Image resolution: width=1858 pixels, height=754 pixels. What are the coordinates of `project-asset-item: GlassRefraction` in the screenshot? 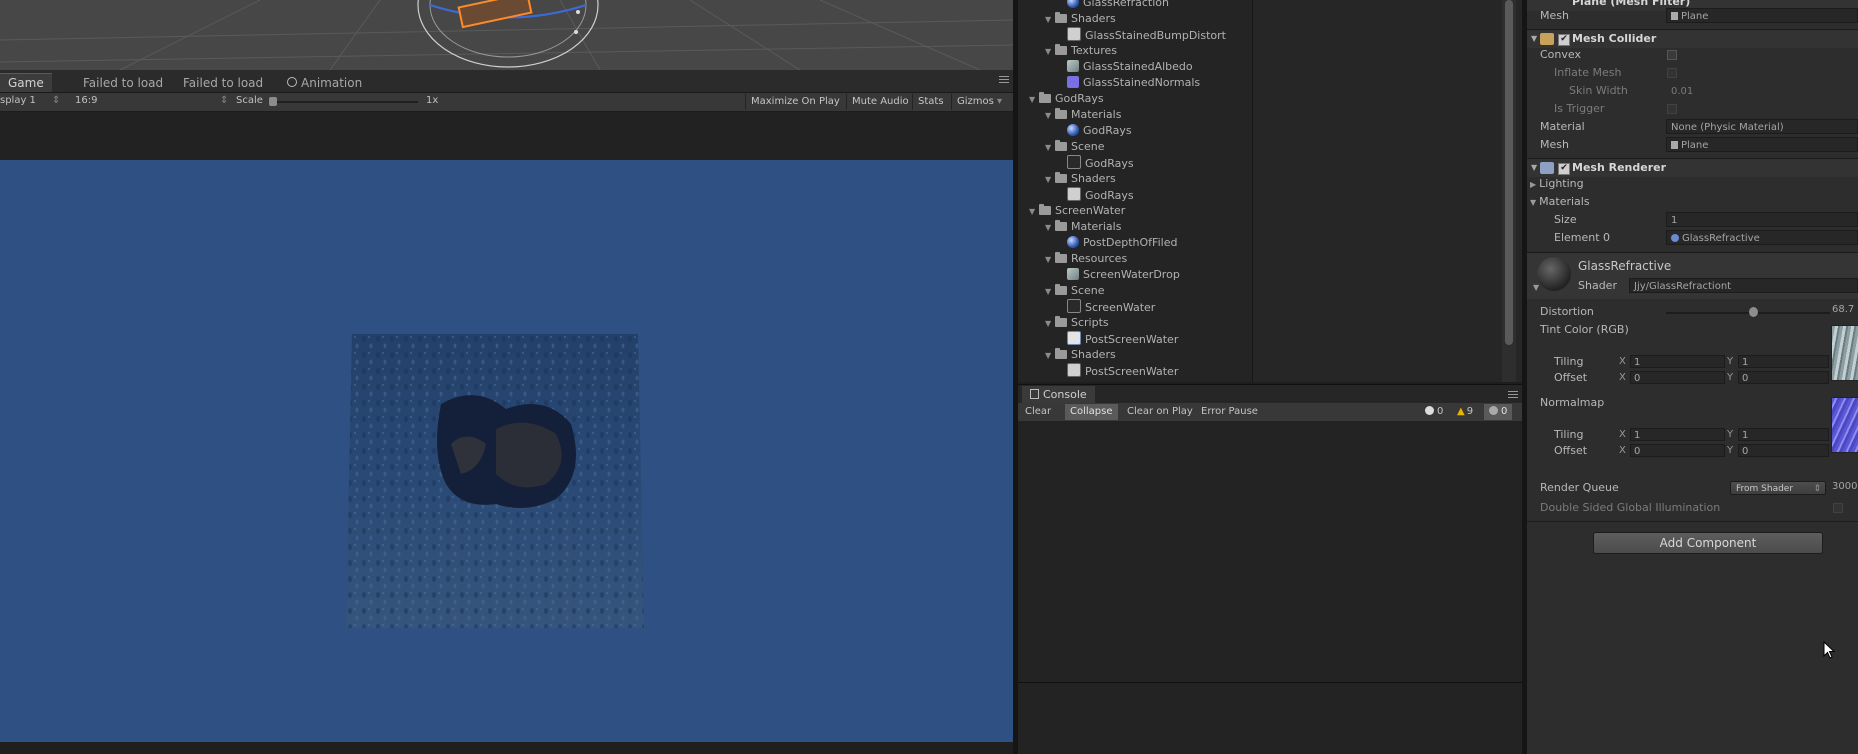 It's located at (1118, 5).